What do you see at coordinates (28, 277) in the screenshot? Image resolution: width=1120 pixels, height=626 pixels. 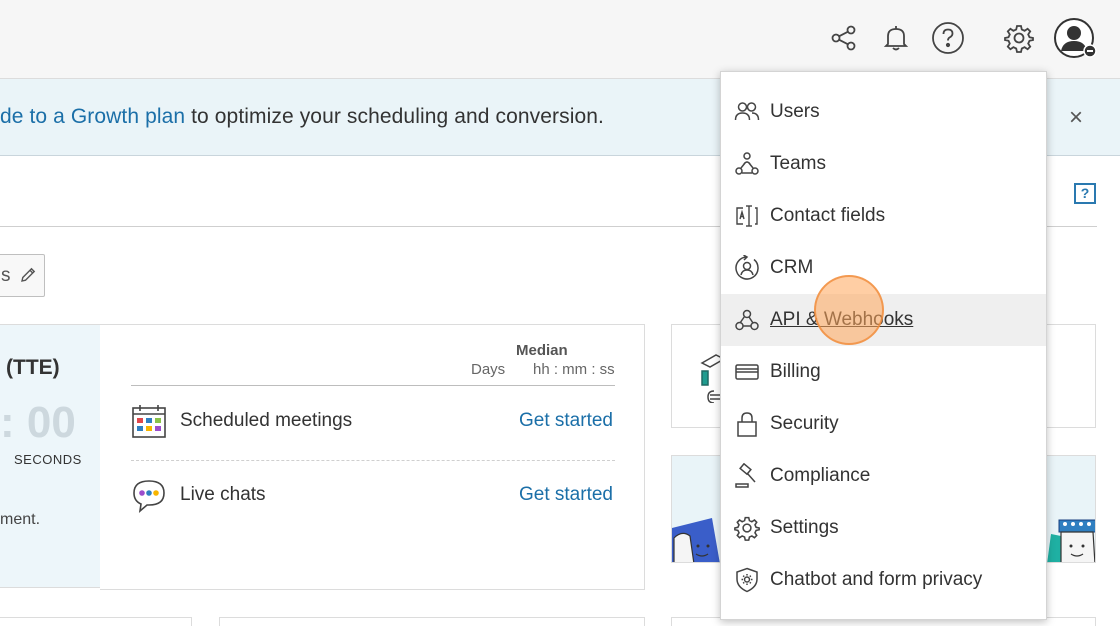 I see `pencil-icon` at bounding box center [28, 277].